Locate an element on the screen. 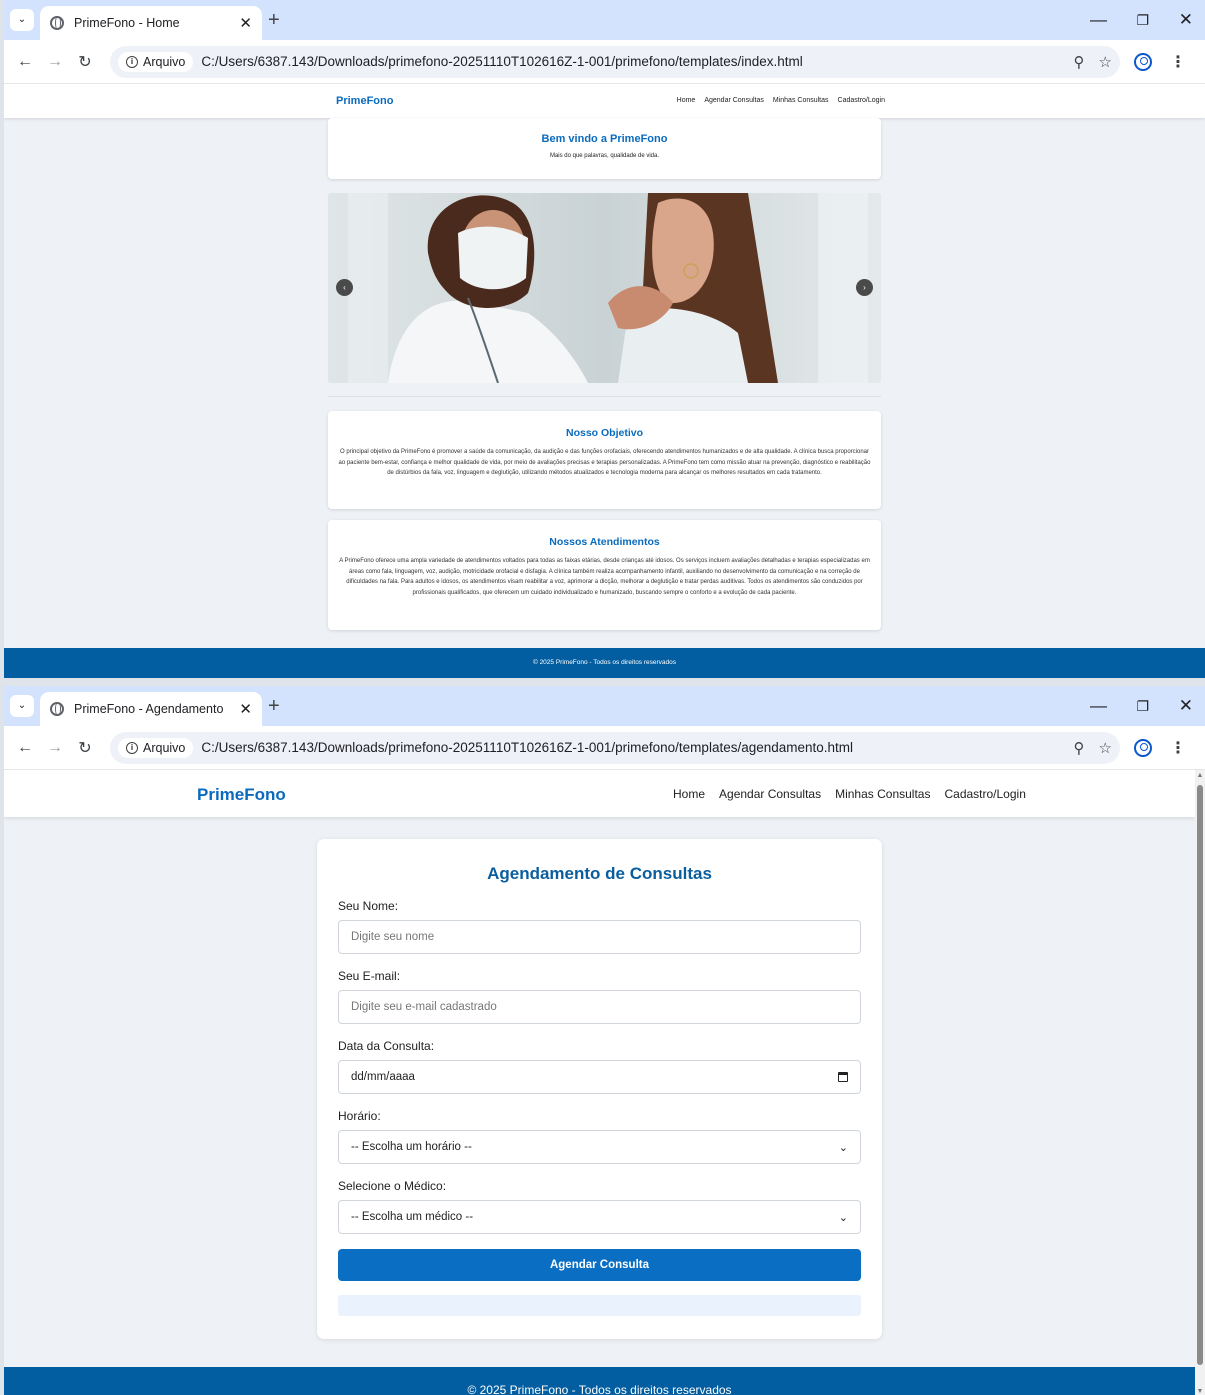 Image resolution: width=1205 pixels, height=1395 pixels. name-input: Digite seu nome is located at coordinates (599, 937).